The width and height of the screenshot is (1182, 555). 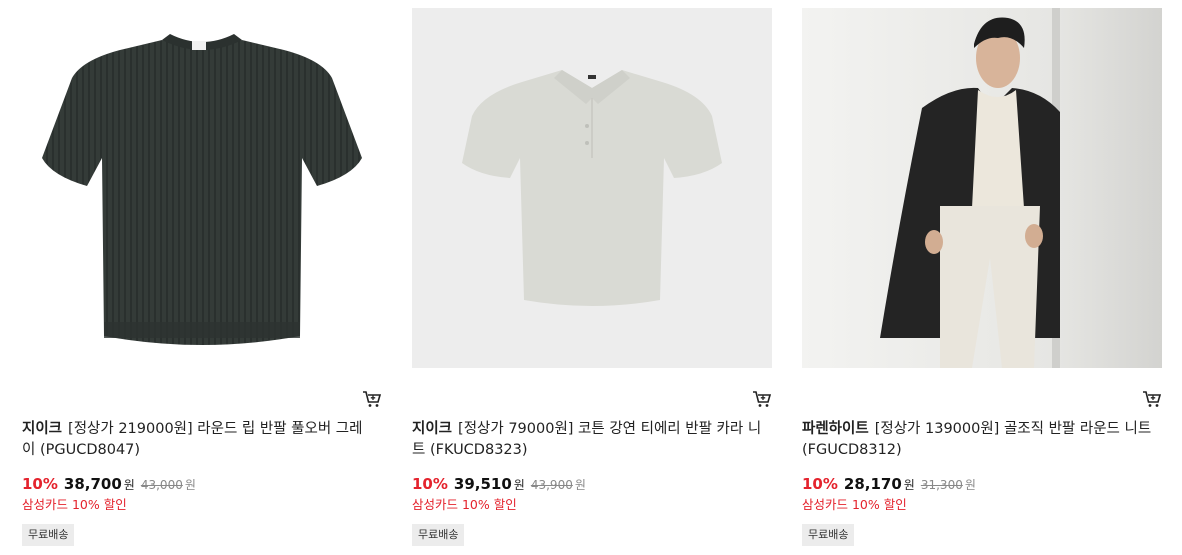 I want to click on title-line1: [정상가 219000원] 라운드 립 반팔 풀오버 그레, so click(x=215, y=429).